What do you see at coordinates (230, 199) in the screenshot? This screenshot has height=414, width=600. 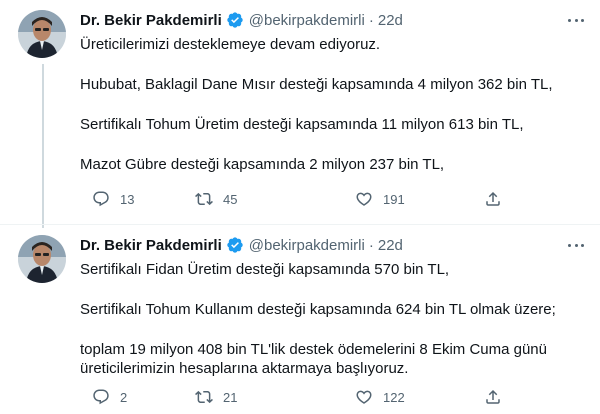 I see `retweet-count: 45` at bounding box center [230, 199].